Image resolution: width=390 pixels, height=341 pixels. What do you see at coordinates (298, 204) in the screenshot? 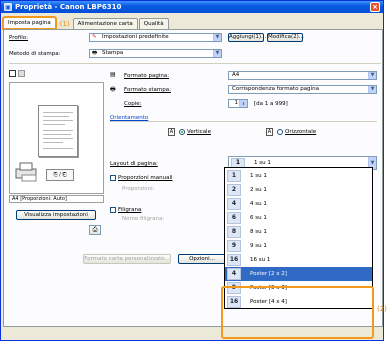
I see `dropdown-item: 4 4 su 1` at bounding box center [298, 204].